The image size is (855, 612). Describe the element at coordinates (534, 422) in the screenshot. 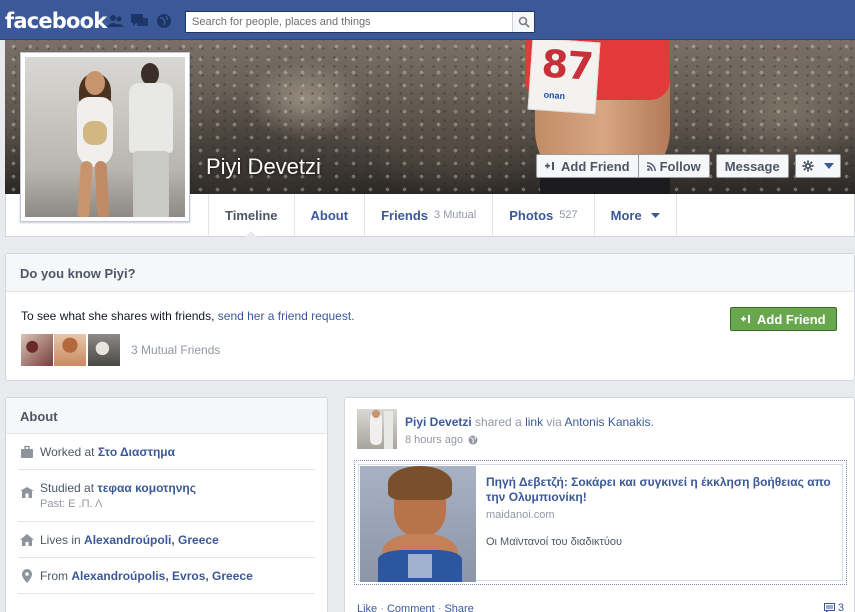

I see `post-link-word: link` at that location.